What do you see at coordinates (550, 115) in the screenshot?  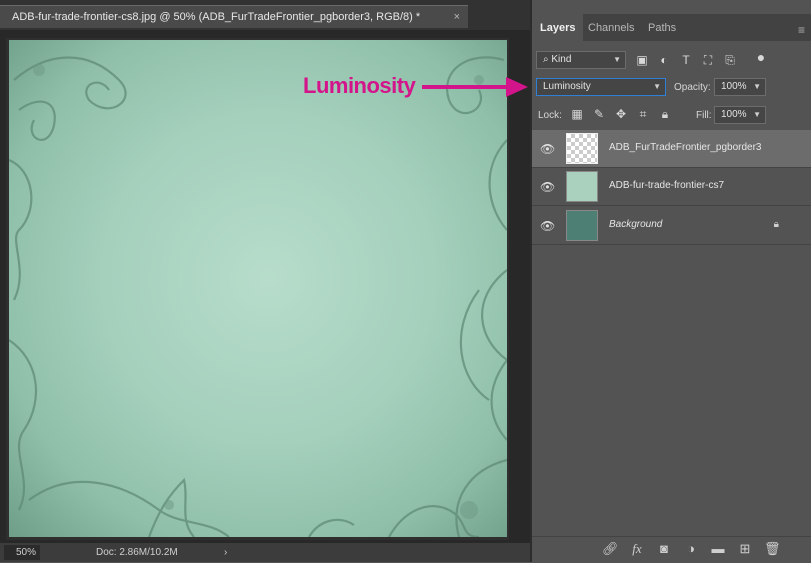 I see `lock-label: Lock:` at bounding box center [550, 115].